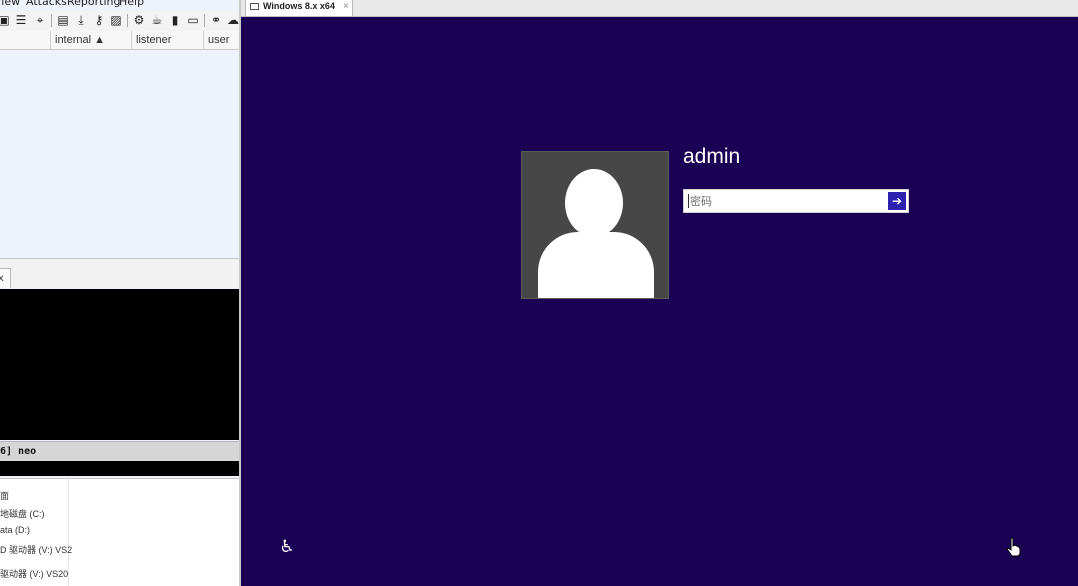  Describe the element at coordinates (119, 277) in the screenshot. I see `console-tab-strip: x` at that location.